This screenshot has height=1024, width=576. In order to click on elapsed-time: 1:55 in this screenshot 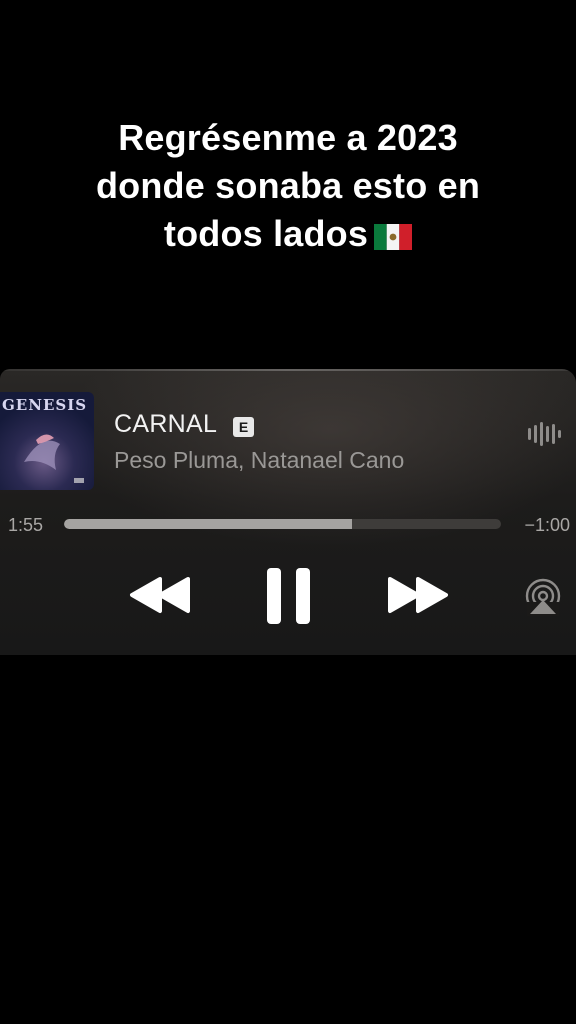, I will do `click(26, 525)`.